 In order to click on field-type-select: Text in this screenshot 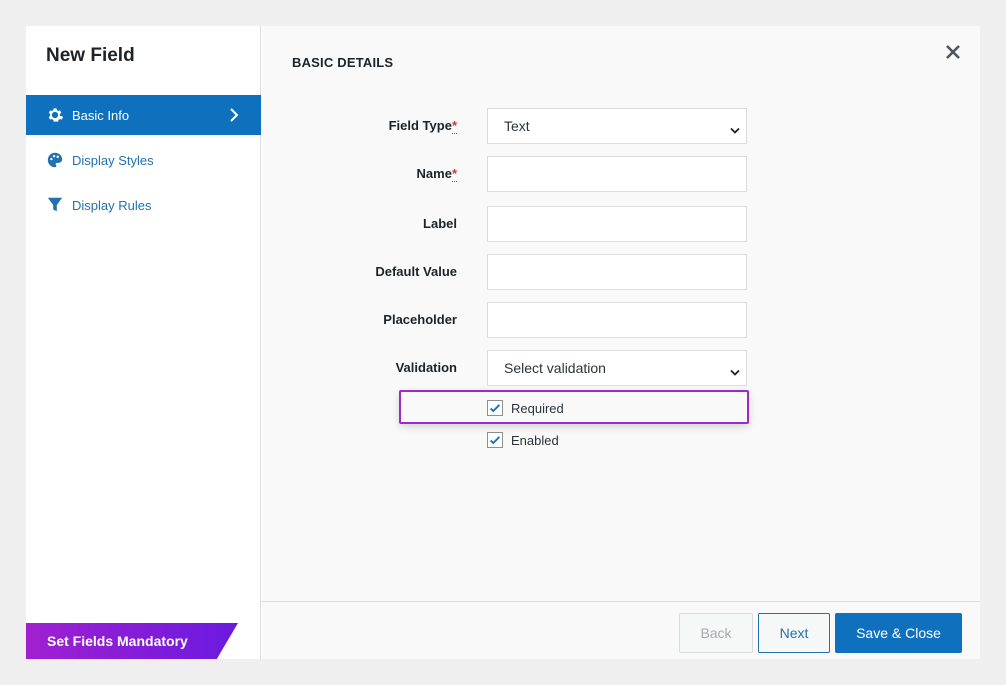, I will do `click(617, 126)`.